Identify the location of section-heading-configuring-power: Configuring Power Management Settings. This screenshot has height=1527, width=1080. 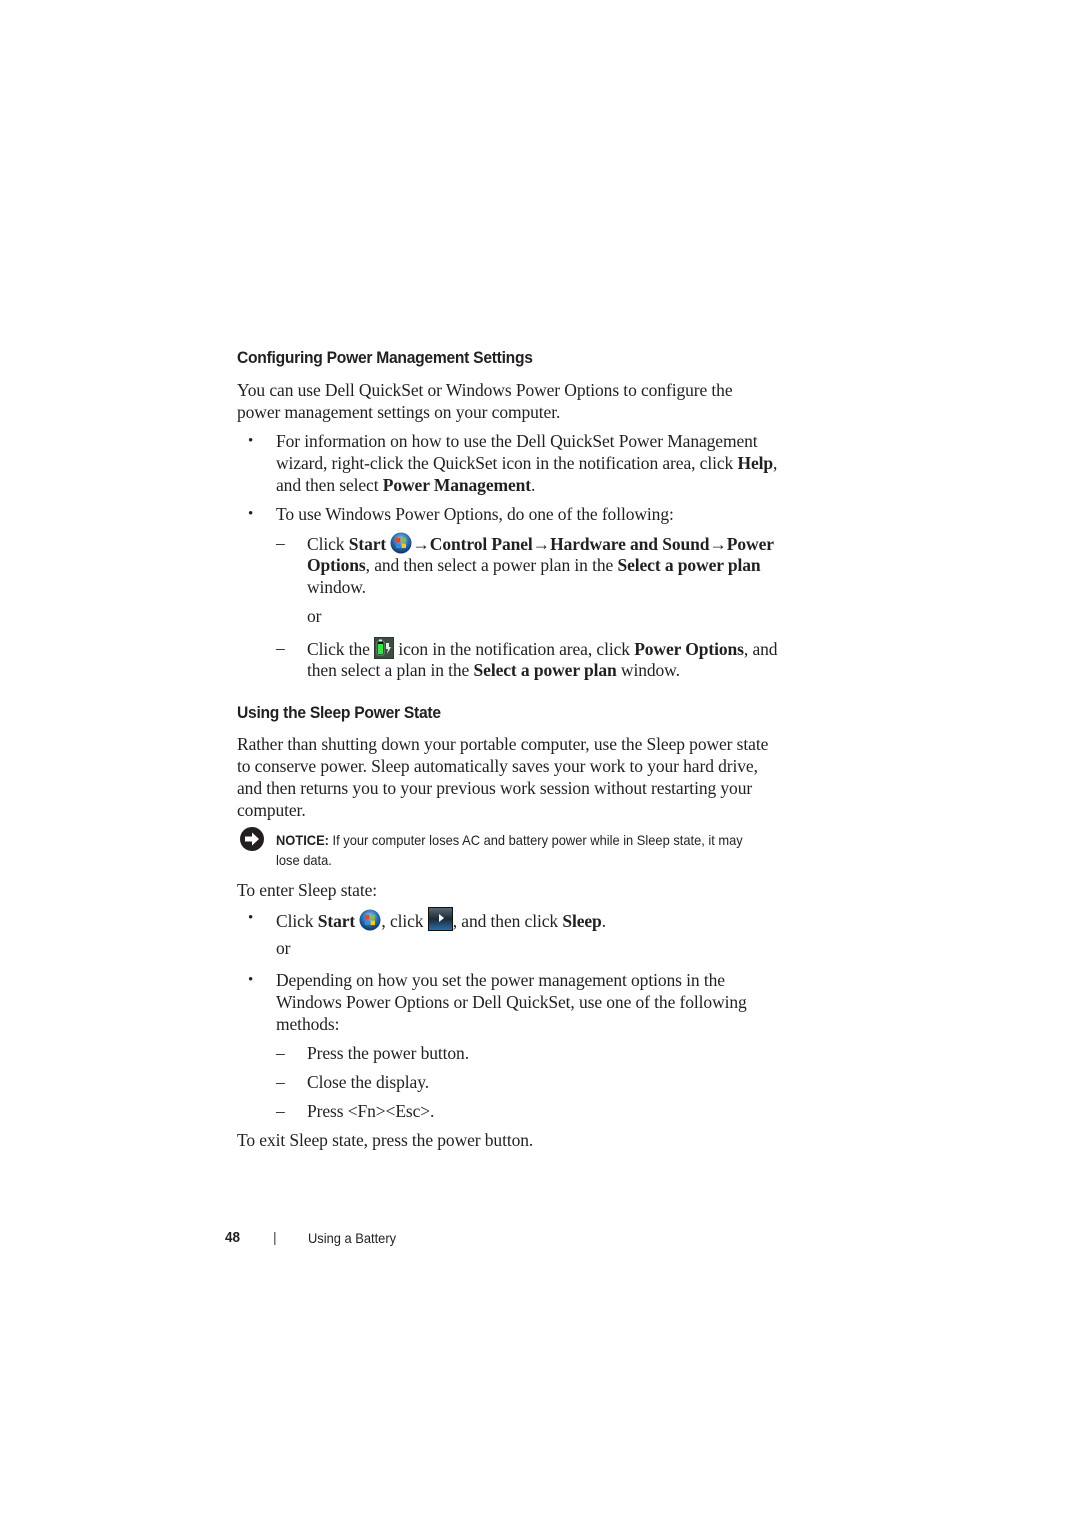
(385, 357).